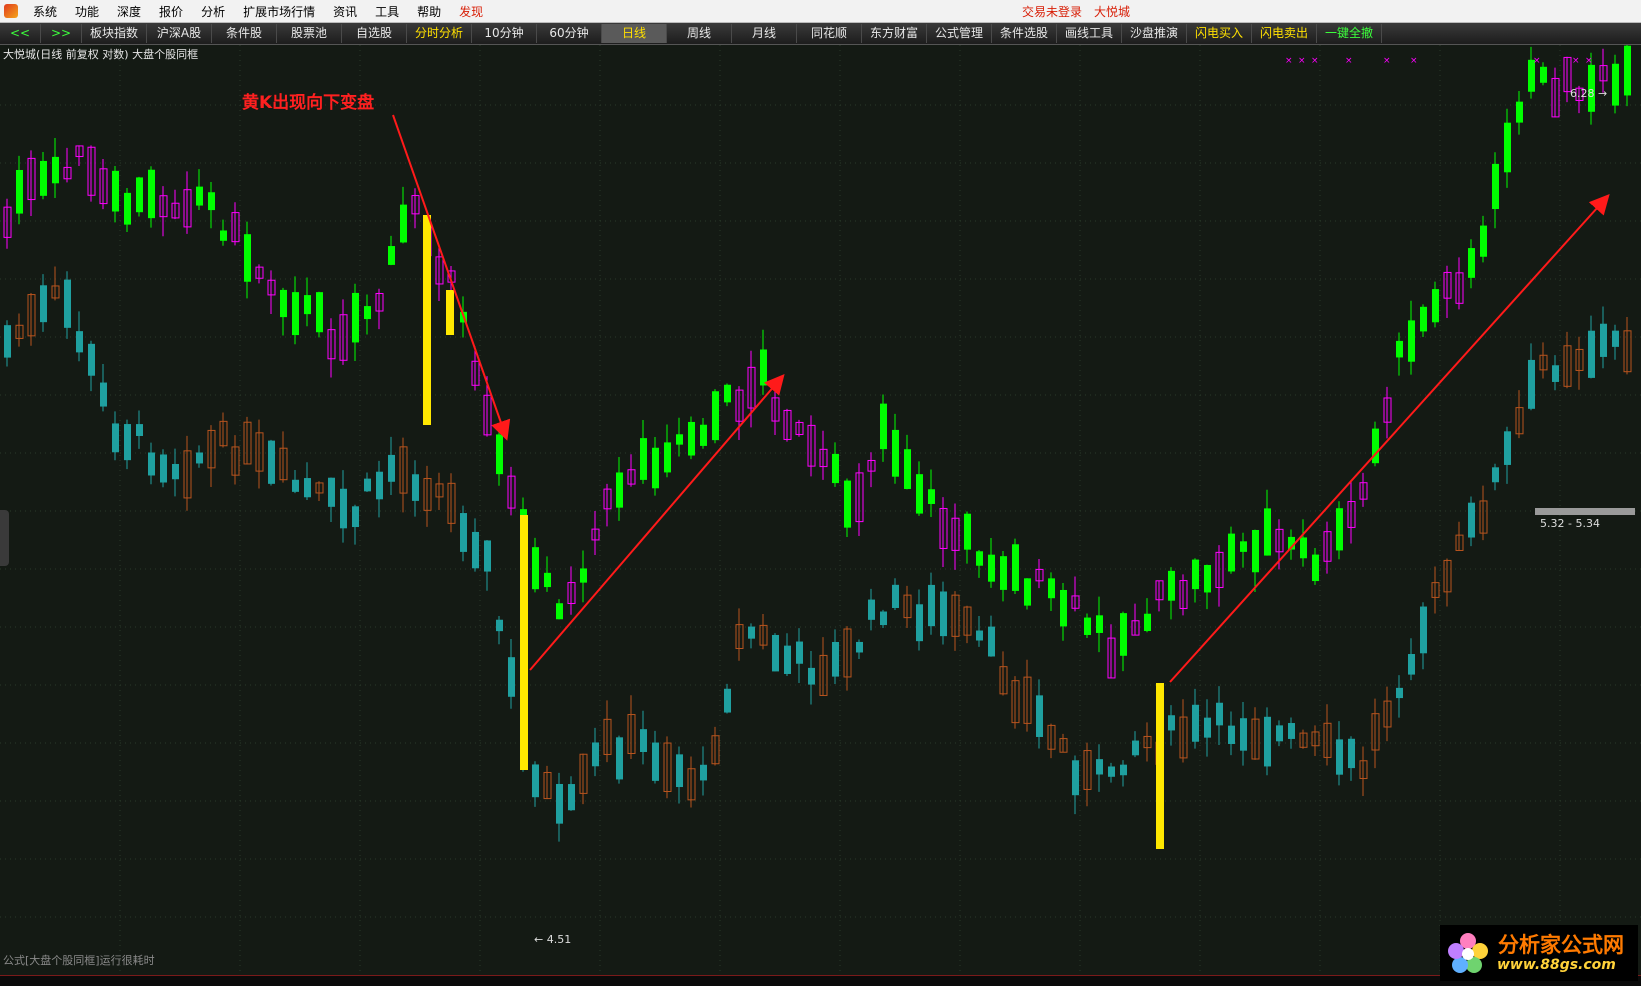  Describe the element at coordinates (1154, 33) in the screenshot. I see `tab-sandbox: 沙盘推演` at that location.